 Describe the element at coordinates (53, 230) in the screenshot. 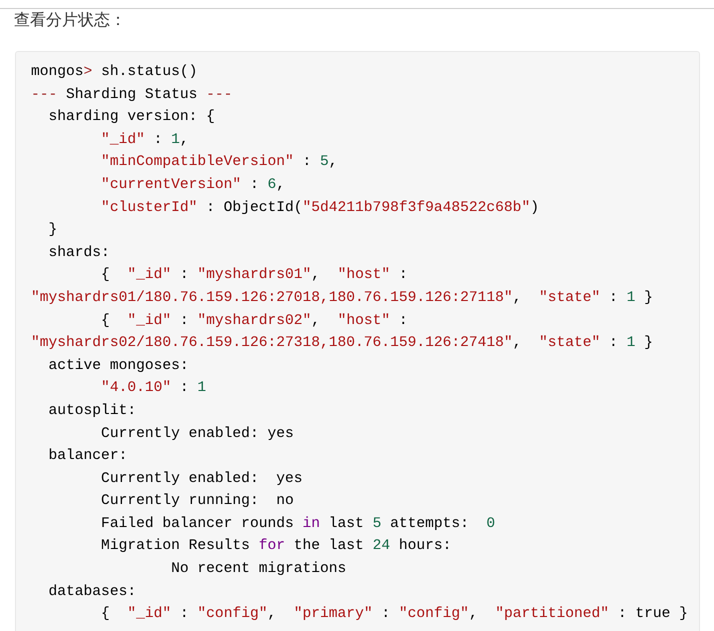

I see `code-line: }` at that location.